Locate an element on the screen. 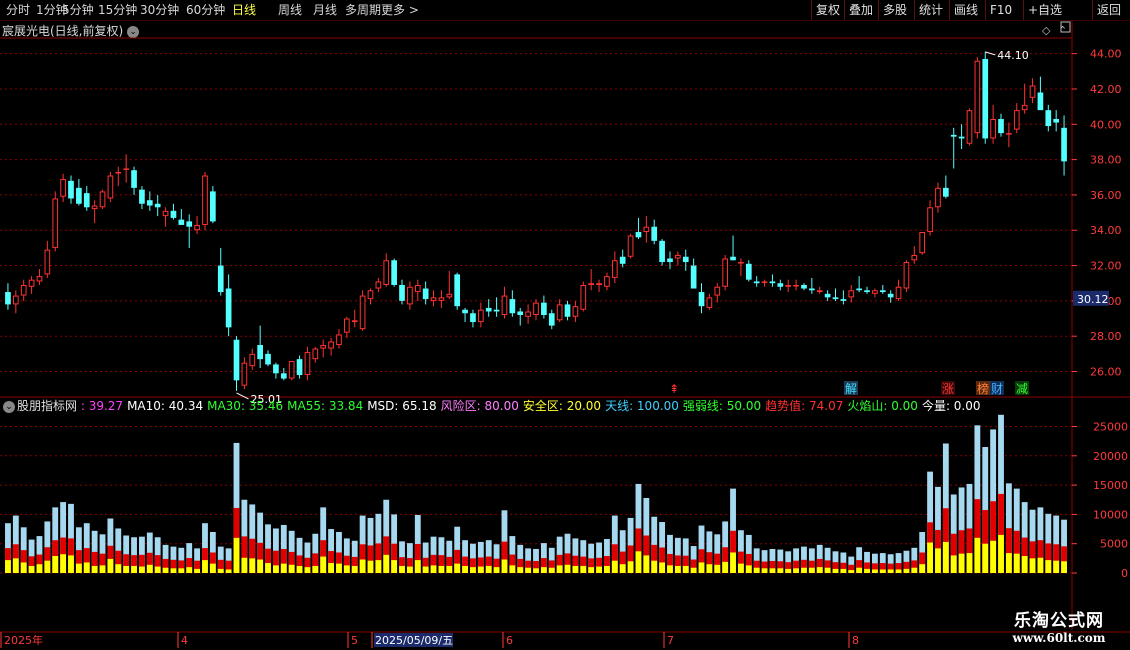 Image resolution: width=1130 pixels, height=650 pixels. date-label: 7 is located at coordinates (670, 640).